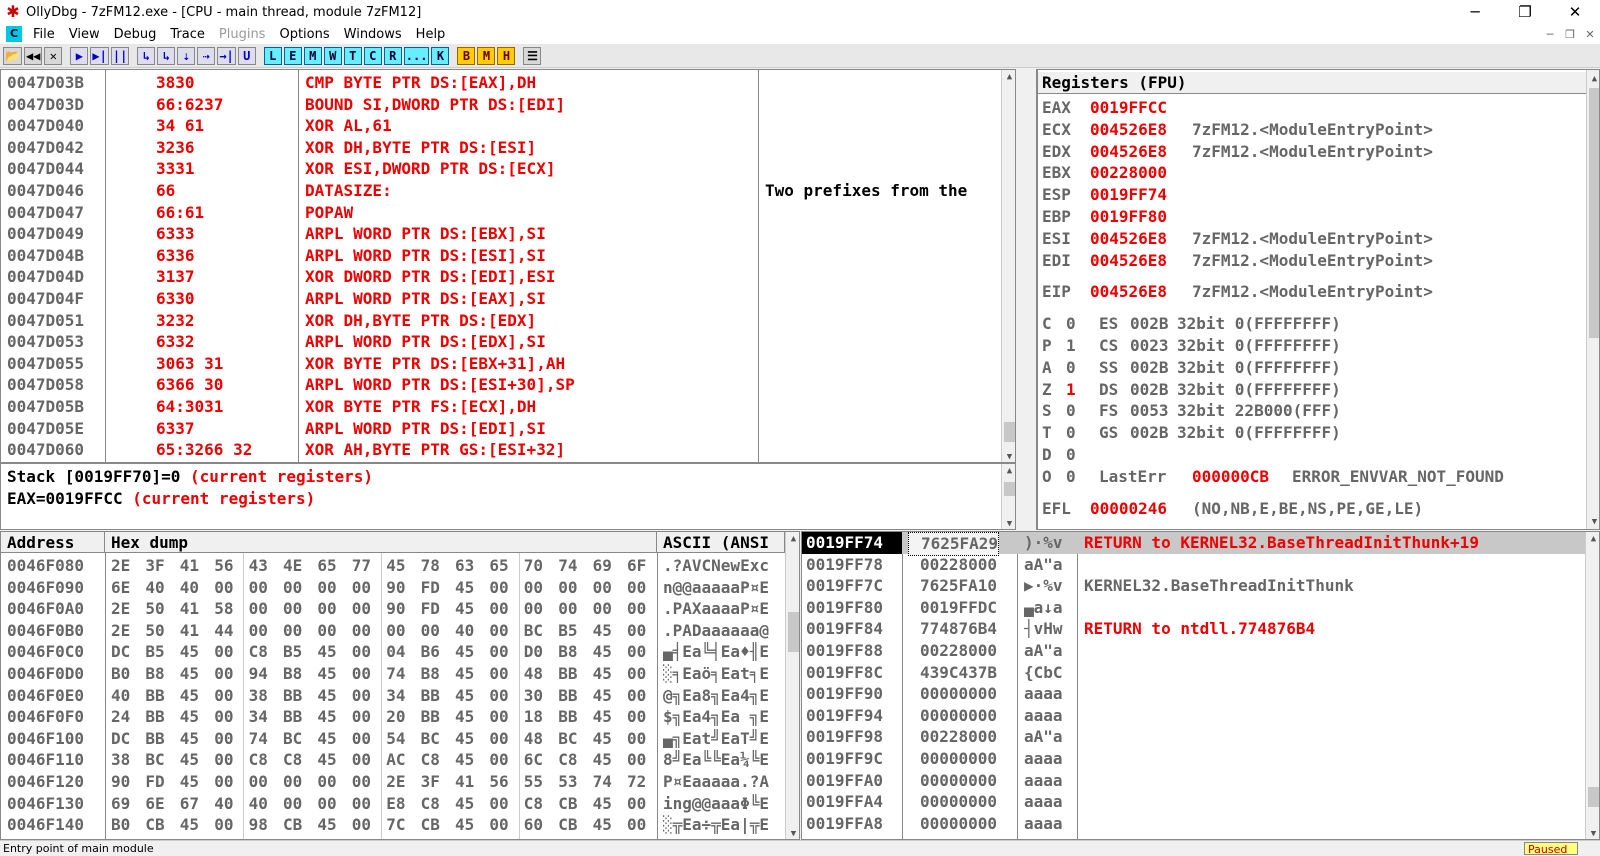 This screenshot has height=856, width=1600. Describe the element at coordinates (501, 299) in the screenshot. I see `disasm-row: 0047D04F 6330 ARPL WORD PTR DS:[EAX],SI` at that location.